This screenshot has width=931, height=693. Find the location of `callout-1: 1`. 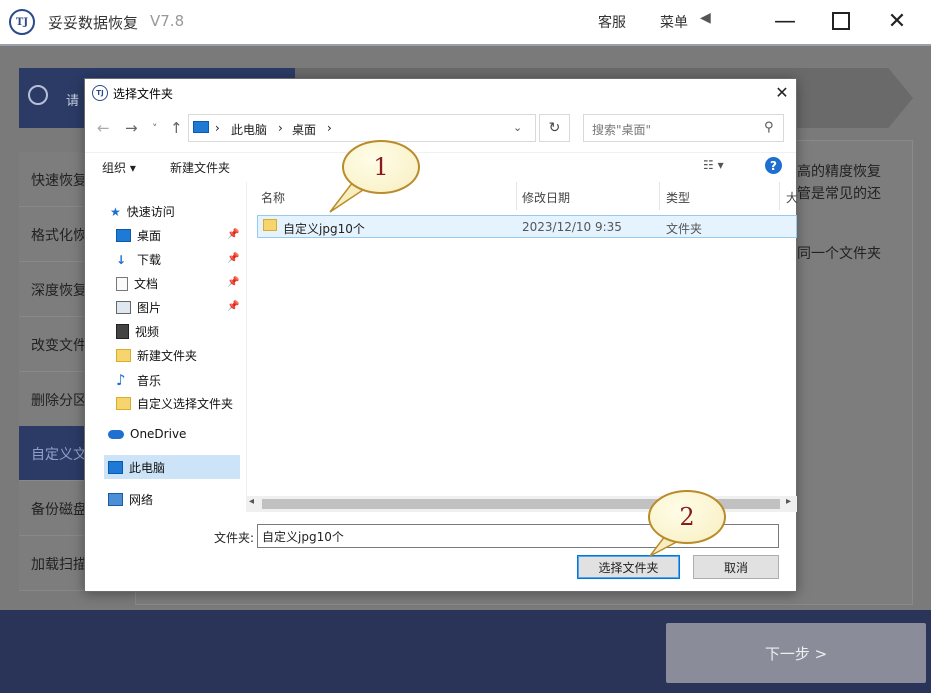

callout-1: 1 is located at coordinates (381, 167).